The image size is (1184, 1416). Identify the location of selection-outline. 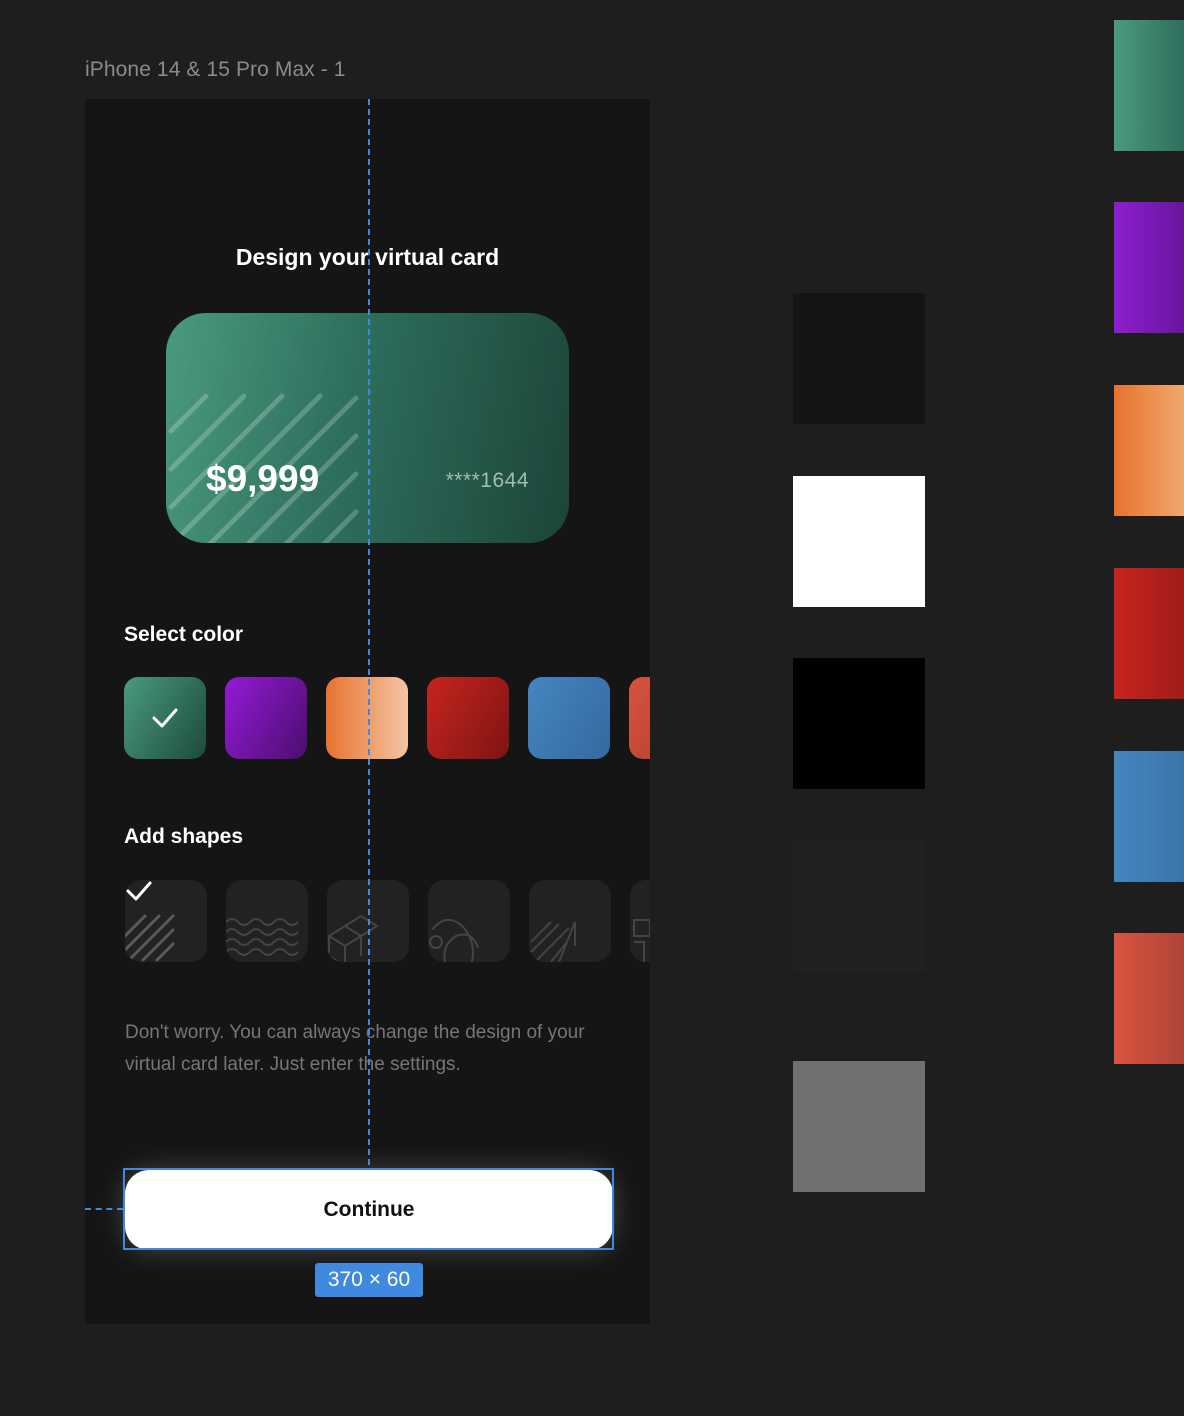
(368, 1209).